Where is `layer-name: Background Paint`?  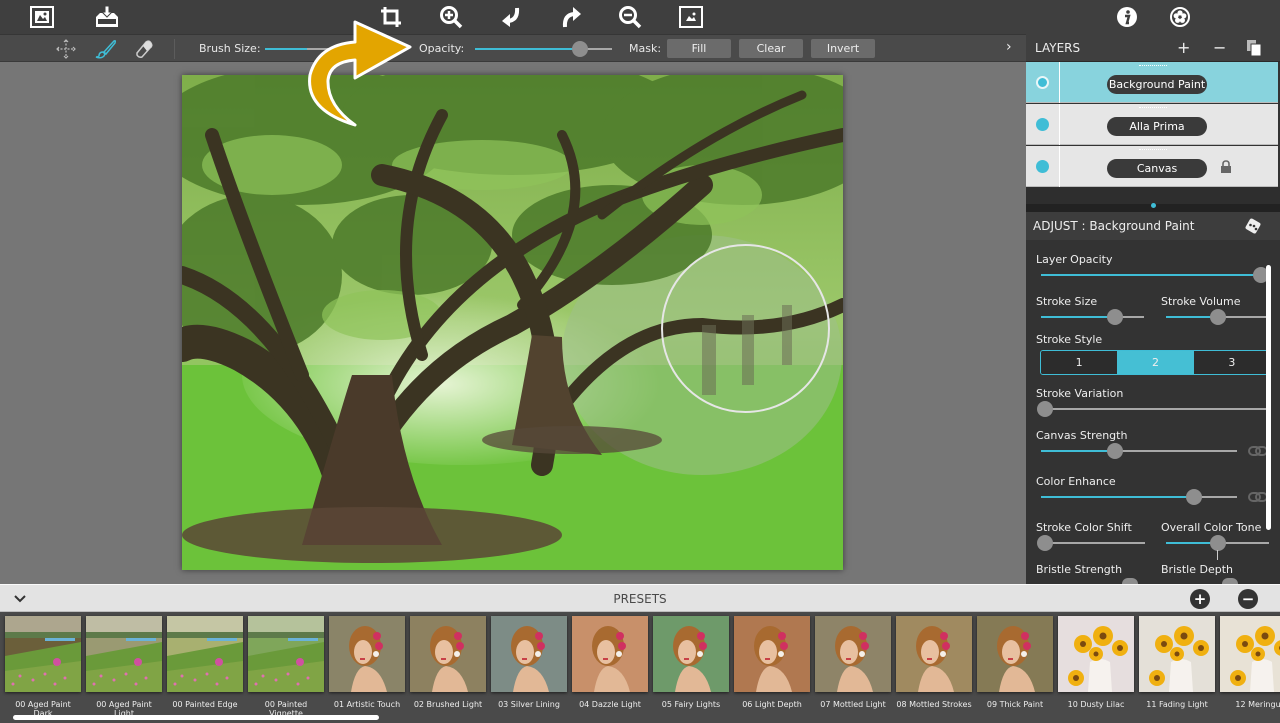 layer-name: Background Paint is located at coordinates (1157, 84).